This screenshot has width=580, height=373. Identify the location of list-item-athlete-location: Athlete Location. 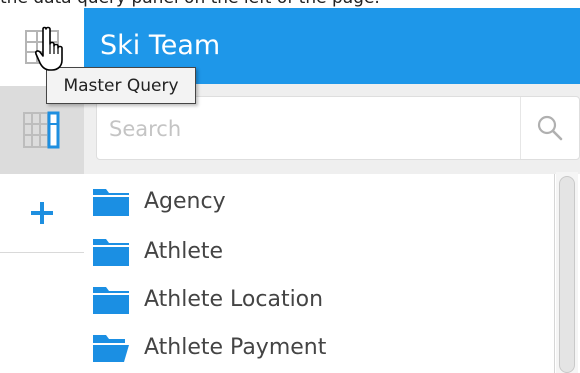
(319, 299).